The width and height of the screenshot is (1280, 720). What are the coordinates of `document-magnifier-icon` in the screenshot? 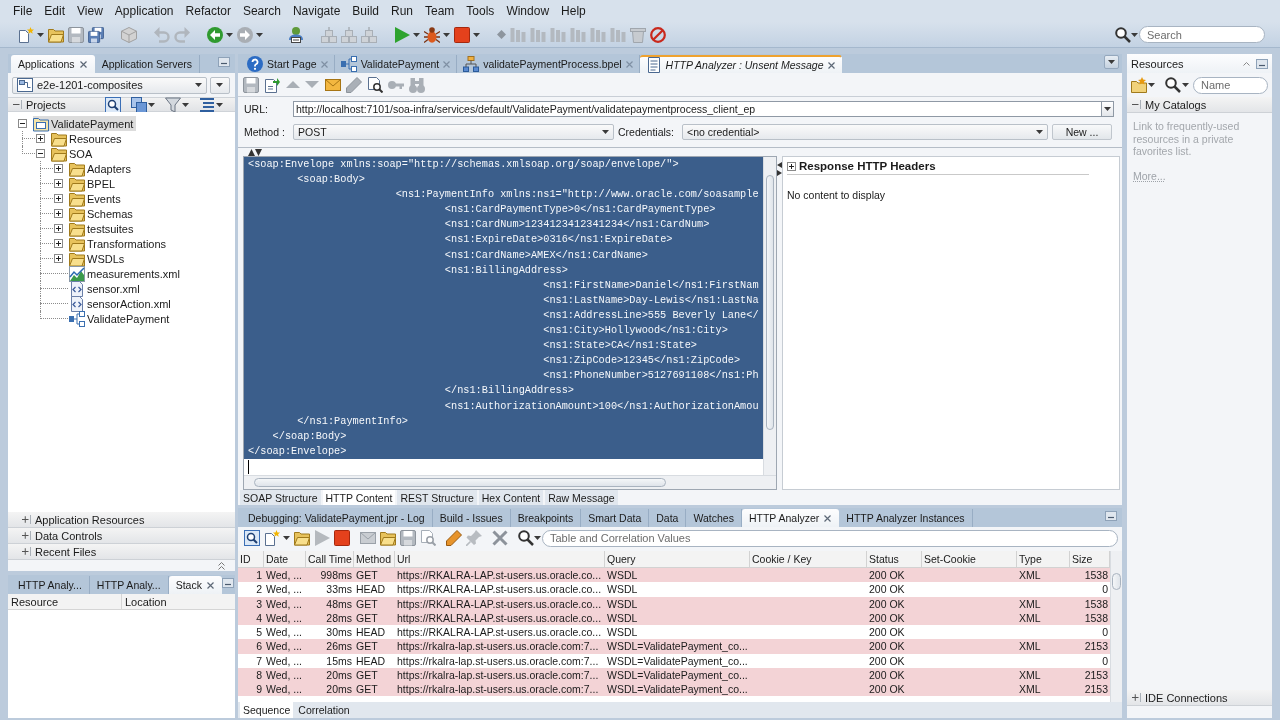 It's located at (375, 84).